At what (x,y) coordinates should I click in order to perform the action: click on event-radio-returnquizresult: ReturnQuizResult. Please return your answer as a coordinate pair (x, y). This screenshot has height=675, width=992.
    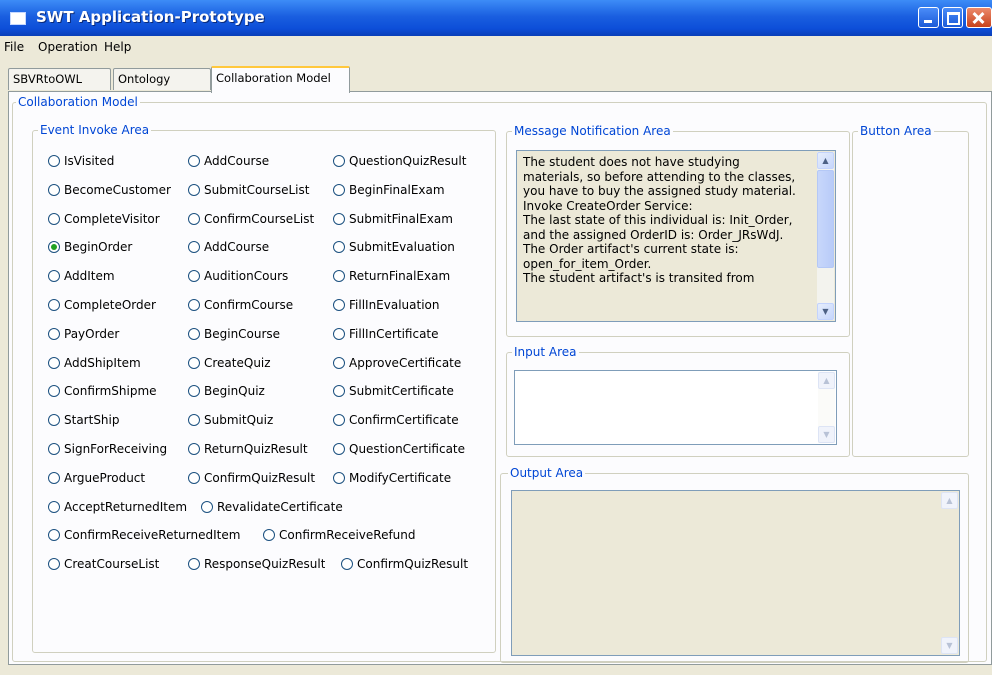
    Looking at the image, I should click on (259, 449).